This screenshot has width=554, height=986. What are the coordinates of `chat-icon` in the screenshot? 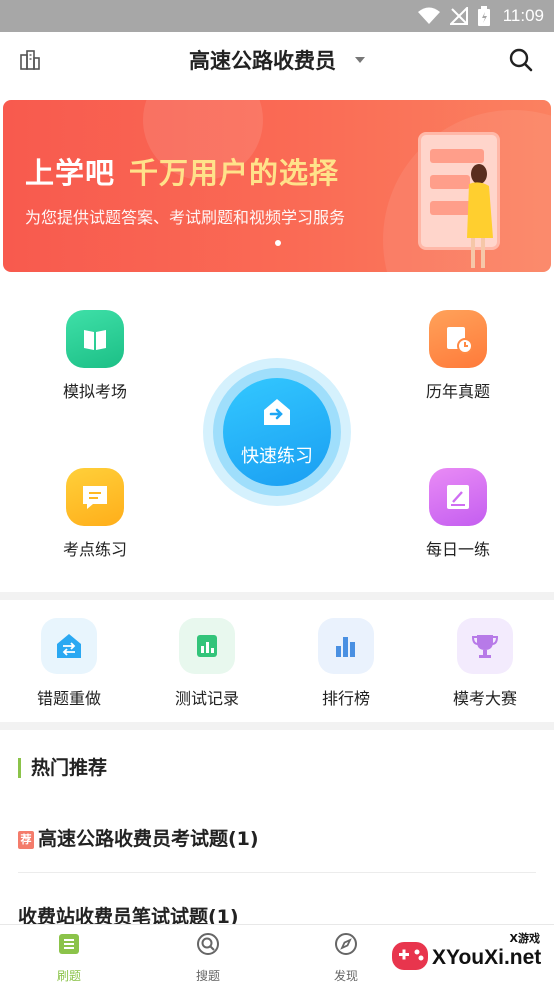 It's located at (95, 497).